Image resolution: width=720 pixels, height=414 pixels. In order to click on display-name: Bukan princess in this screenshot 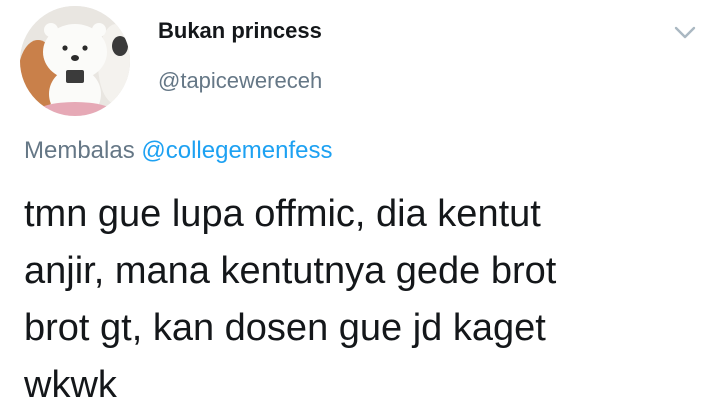, I will do `click(240, 31)`.